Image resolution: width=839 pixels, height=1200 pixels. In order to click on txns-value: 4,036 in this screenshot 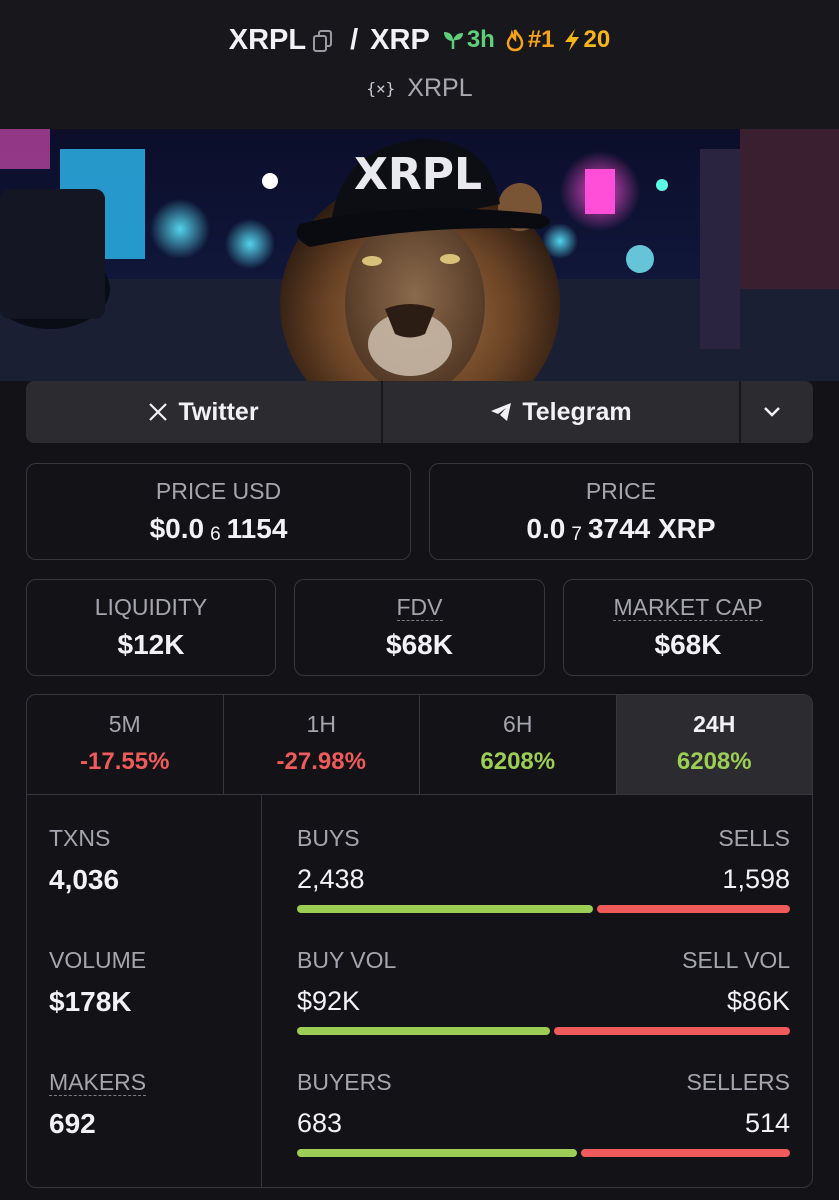, I will do `click(84, 879)`.